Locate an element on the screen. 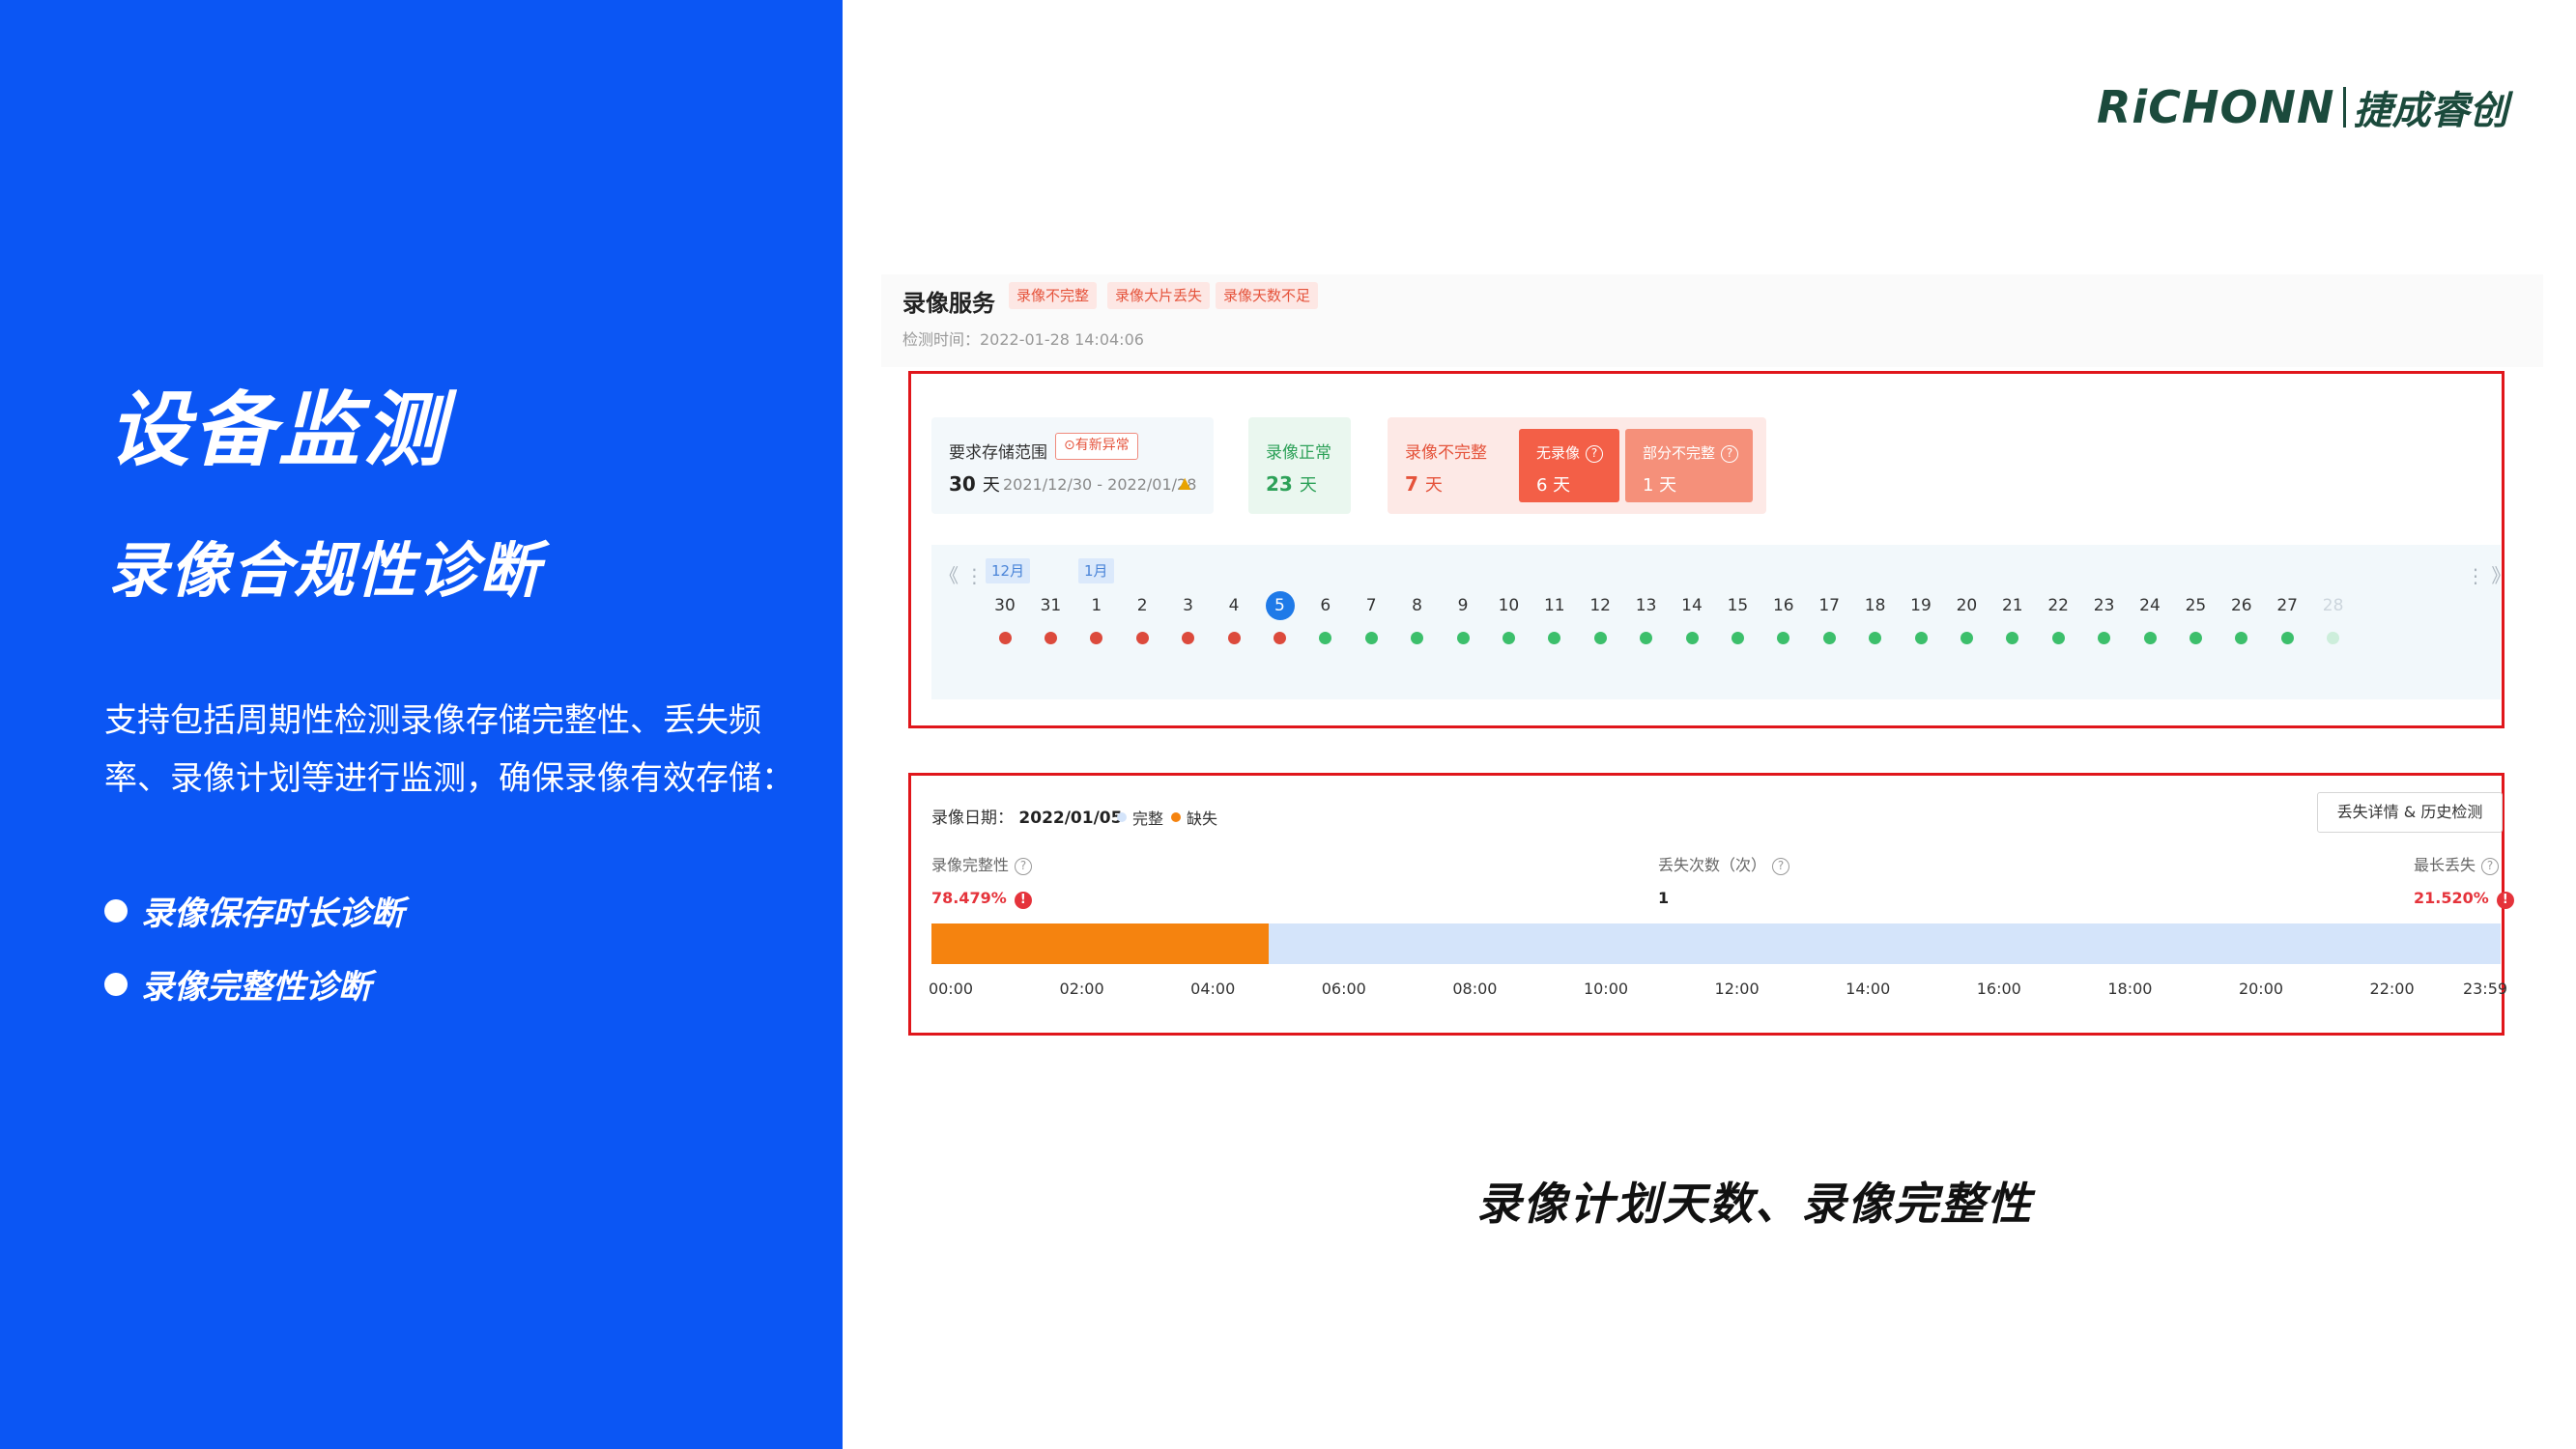  range-days: 30 is located at coordinates (963, 484).